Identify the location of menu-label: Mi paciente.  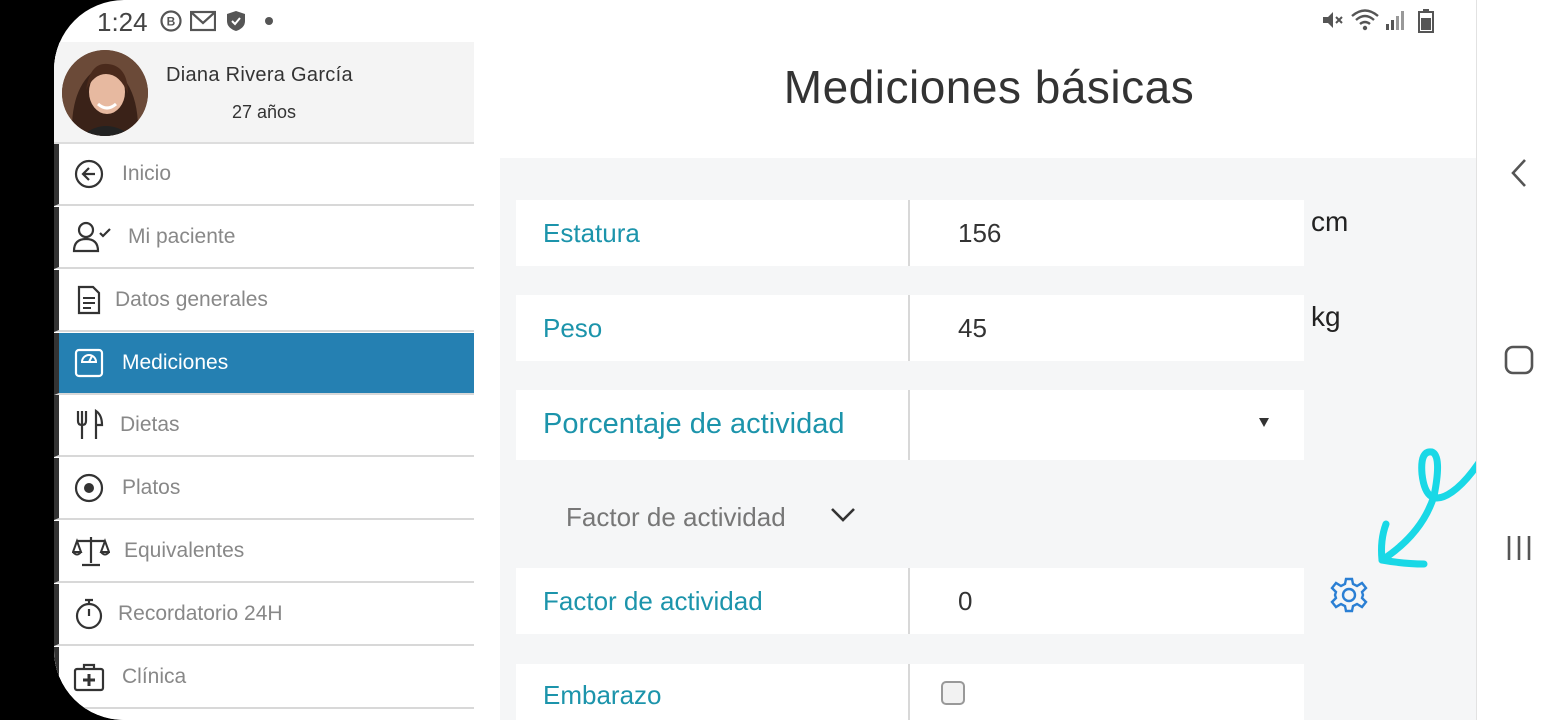
(182, 236).